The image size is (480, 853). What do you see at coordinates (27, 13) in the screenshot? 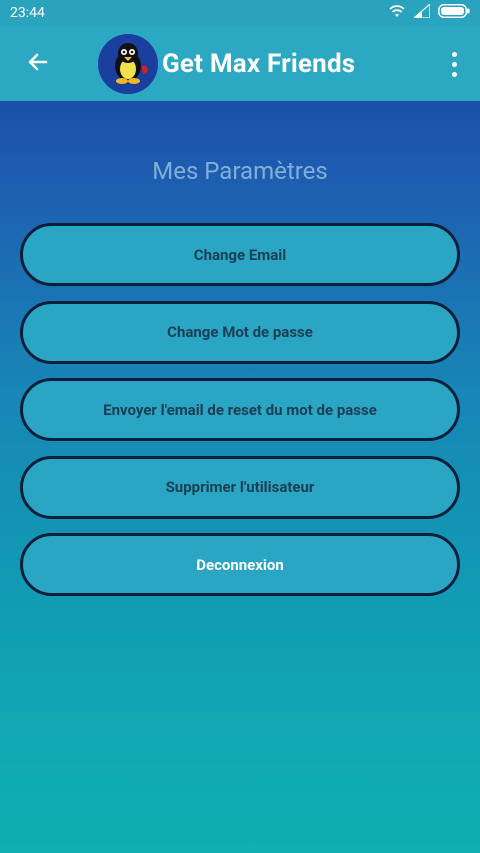
I see `status-time: 23:44` at bounding box center [27, 13].